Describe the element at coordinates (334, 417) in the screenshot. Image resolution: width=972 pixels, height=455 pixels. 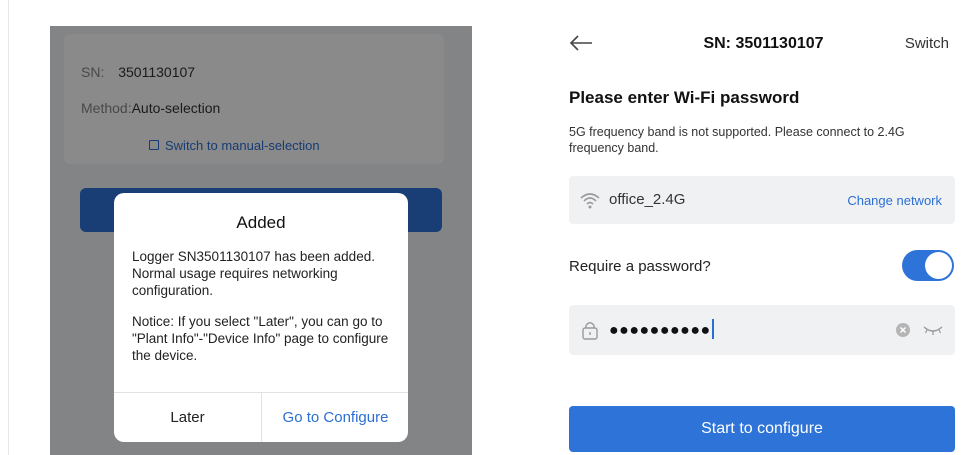
I see `go-to-configure-button: Go to Configure` at that location.